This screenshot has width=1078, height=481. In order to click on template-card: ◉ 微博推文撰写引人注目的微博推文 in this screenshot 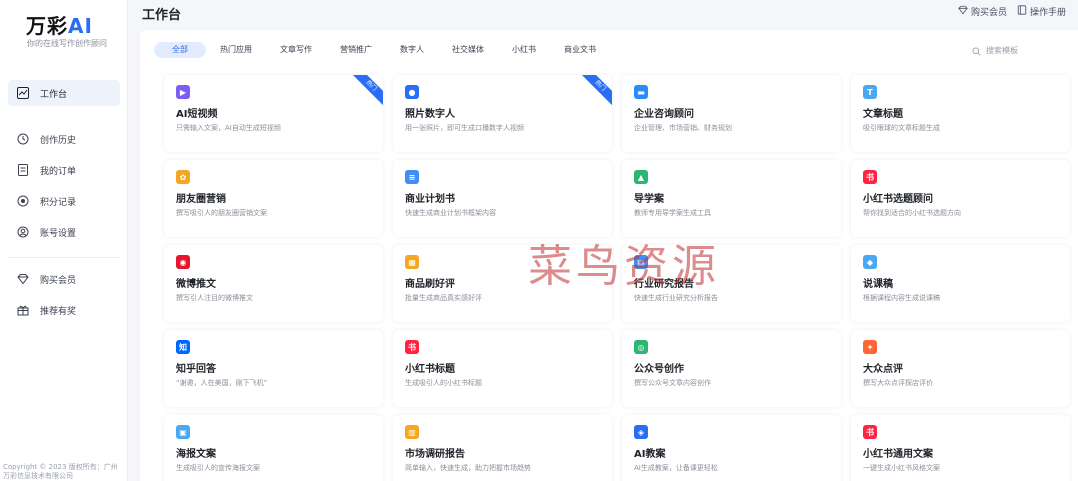, I will do `click(273, 283)`.